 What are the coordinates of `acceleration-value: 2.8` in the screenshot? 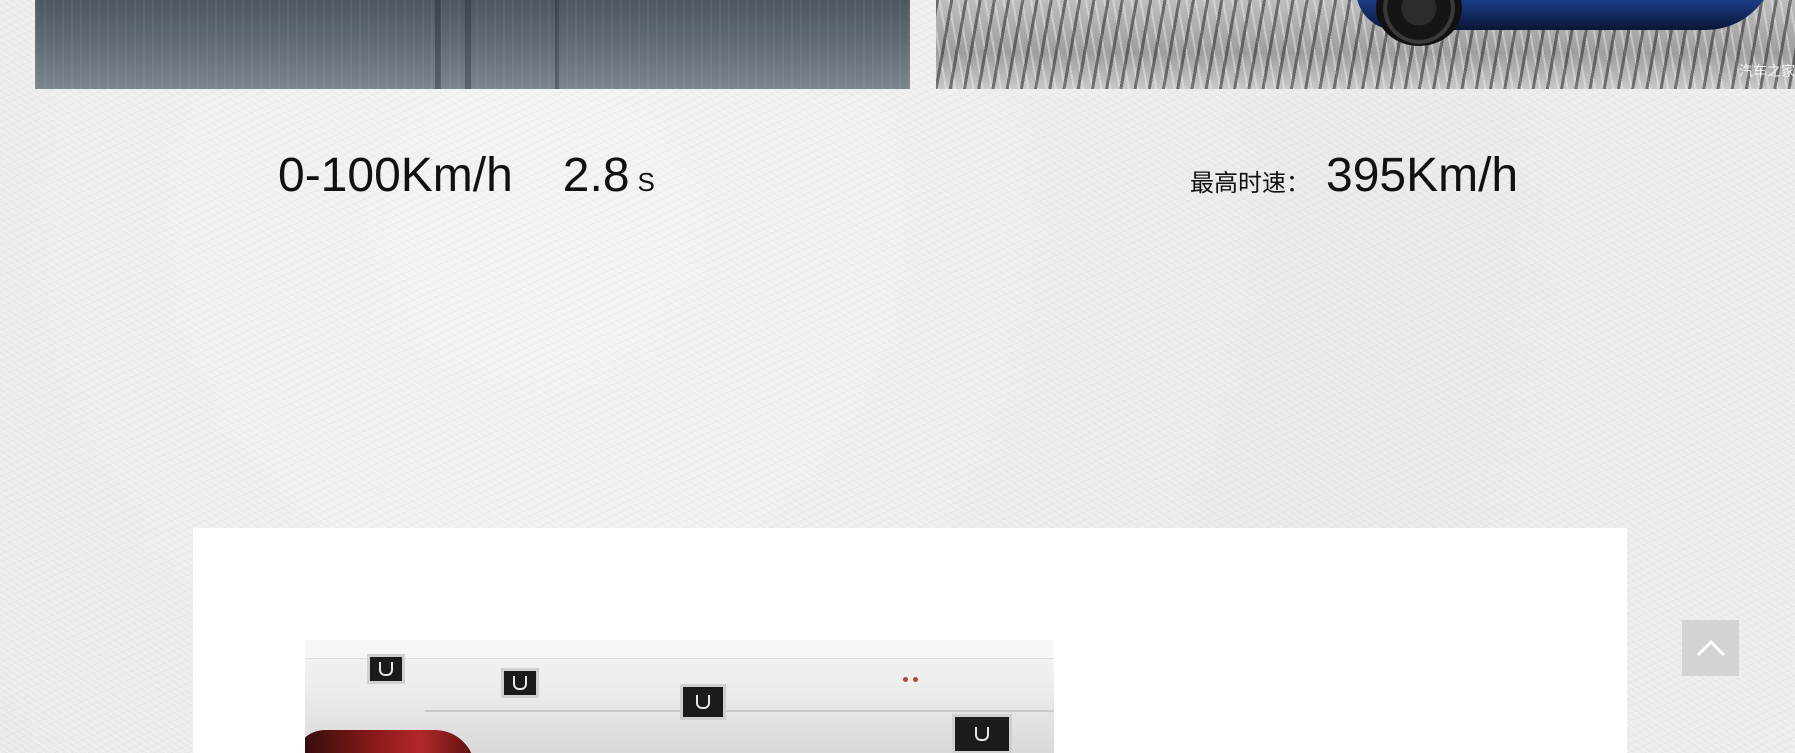 It's located at (596, 175).